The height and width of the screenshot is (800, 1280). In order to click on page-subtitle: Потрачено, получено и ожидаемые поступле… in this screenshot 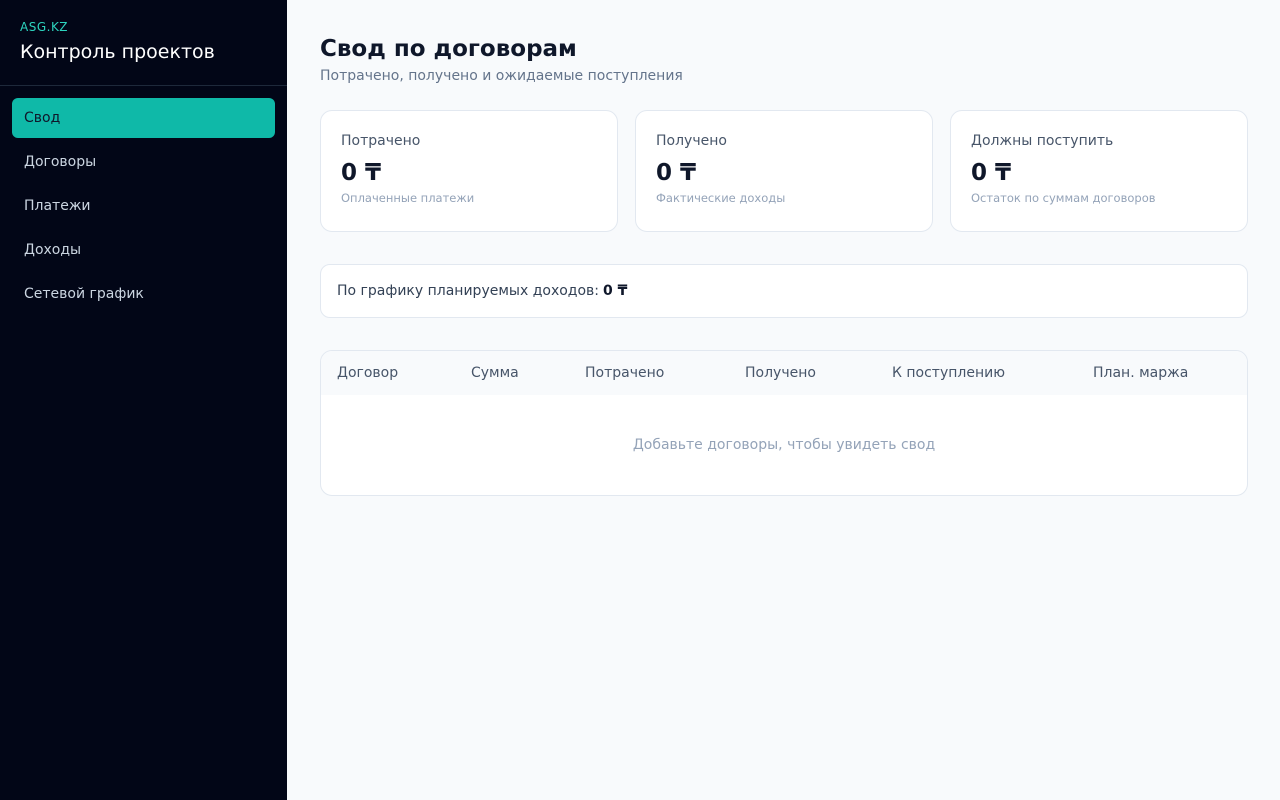, I will do `click(501, 76)`.